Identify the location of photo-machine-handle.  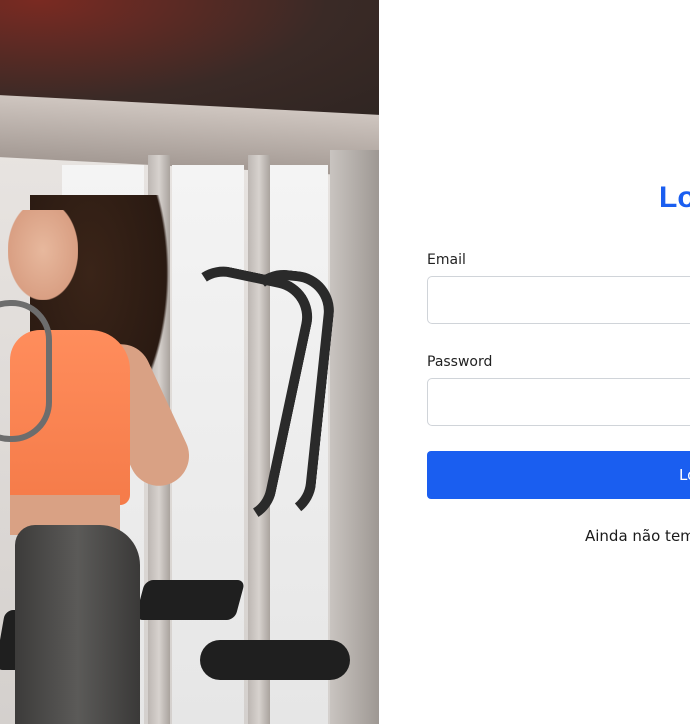
(26, 371).